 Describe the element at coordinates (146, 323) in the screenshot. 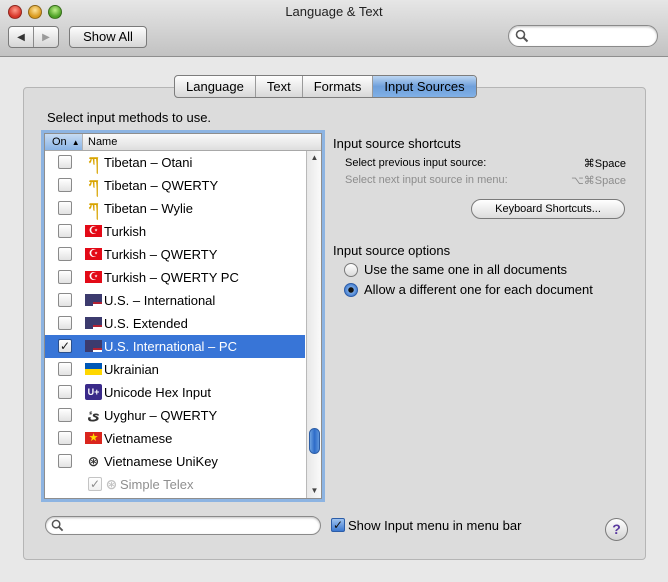

I see `input-source-name: U.S. Extended` at that location.